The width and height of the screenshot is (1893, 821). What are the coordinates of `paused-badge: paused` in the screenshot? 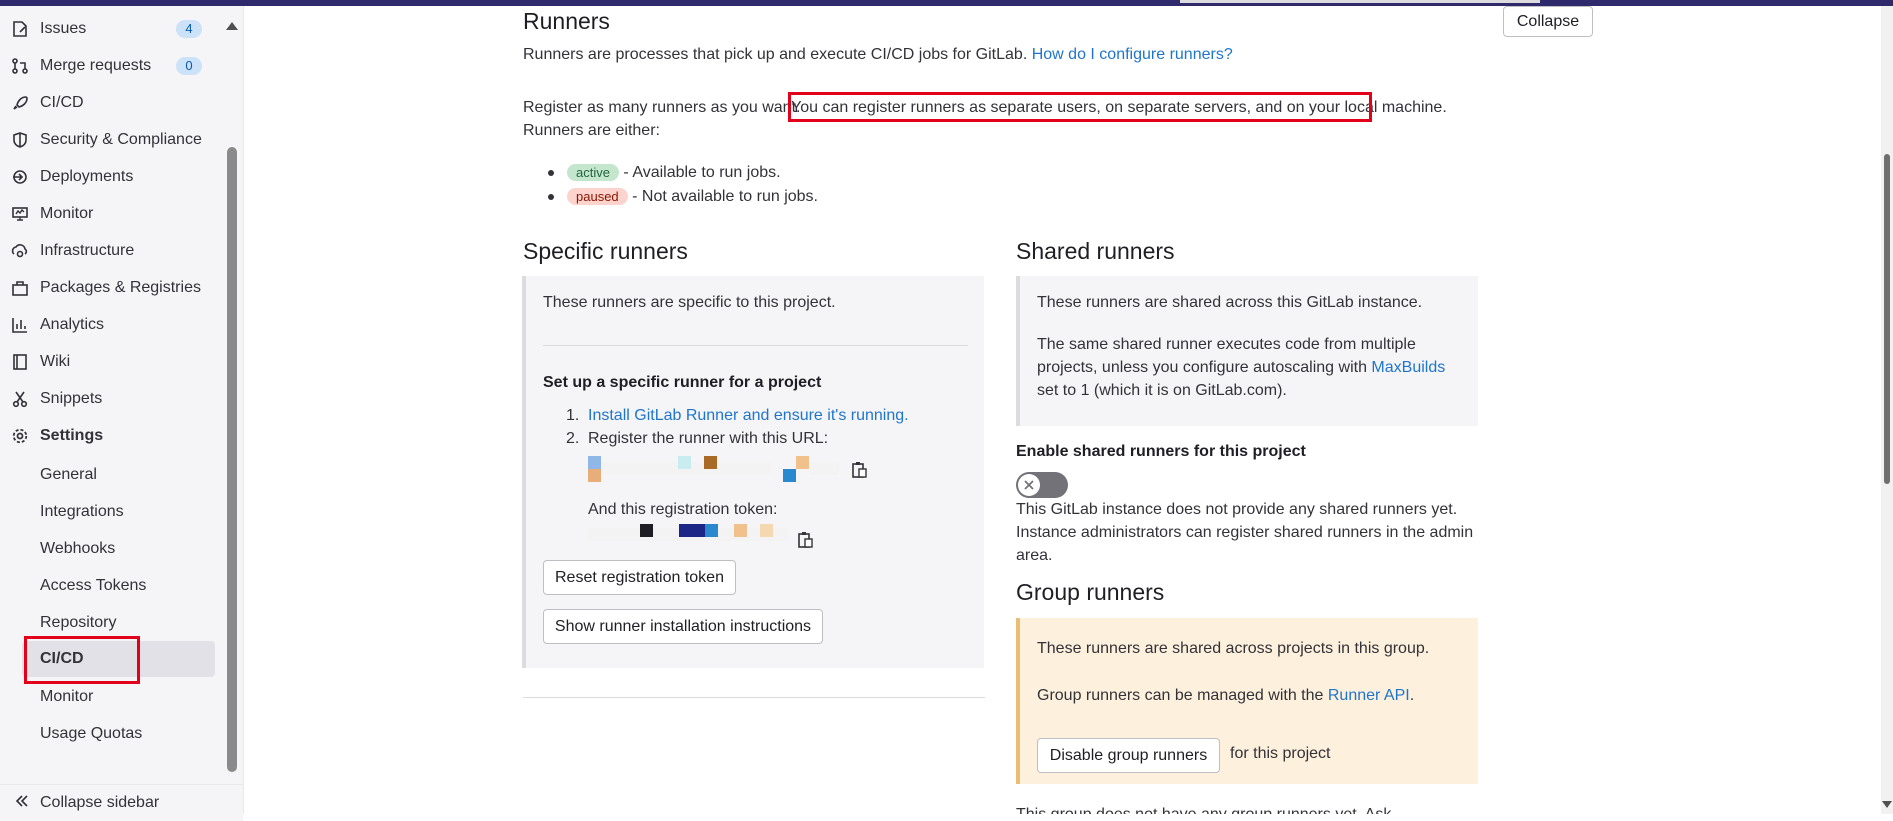 It's located at (597, 196).